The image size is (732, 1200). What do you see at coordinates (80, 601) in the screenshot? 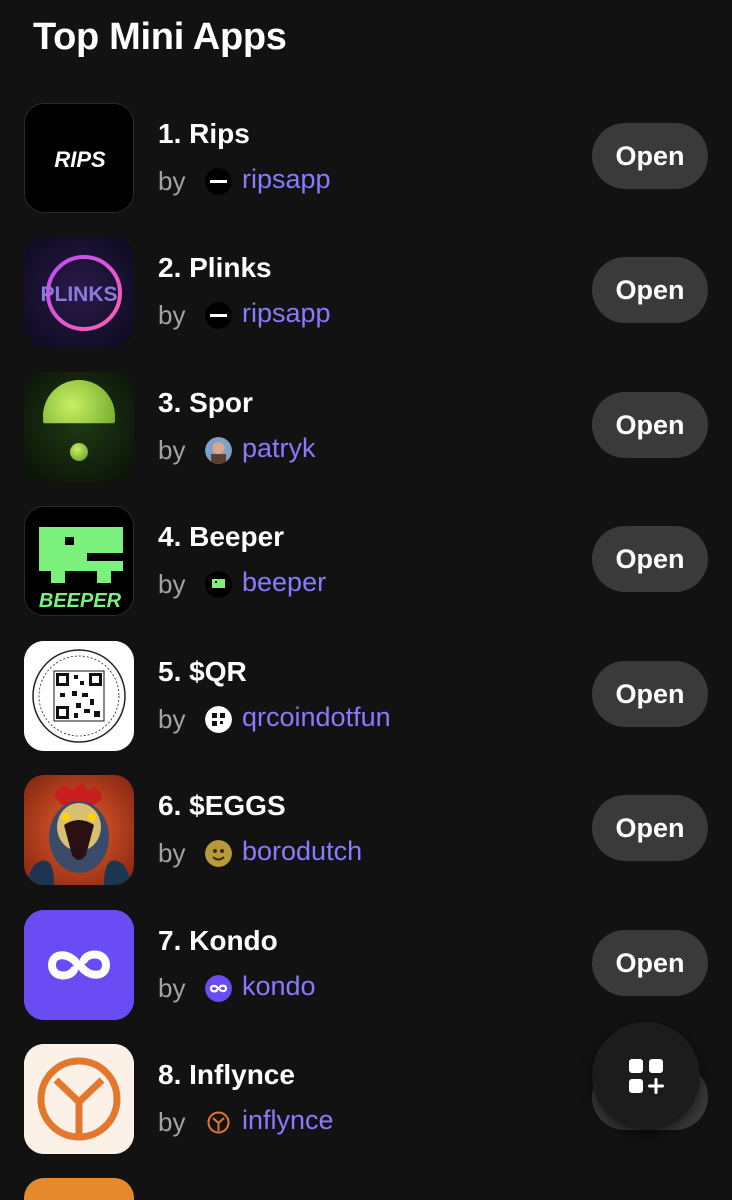
I see `svg-text: BEEPER` at bounding box center [80, 601].